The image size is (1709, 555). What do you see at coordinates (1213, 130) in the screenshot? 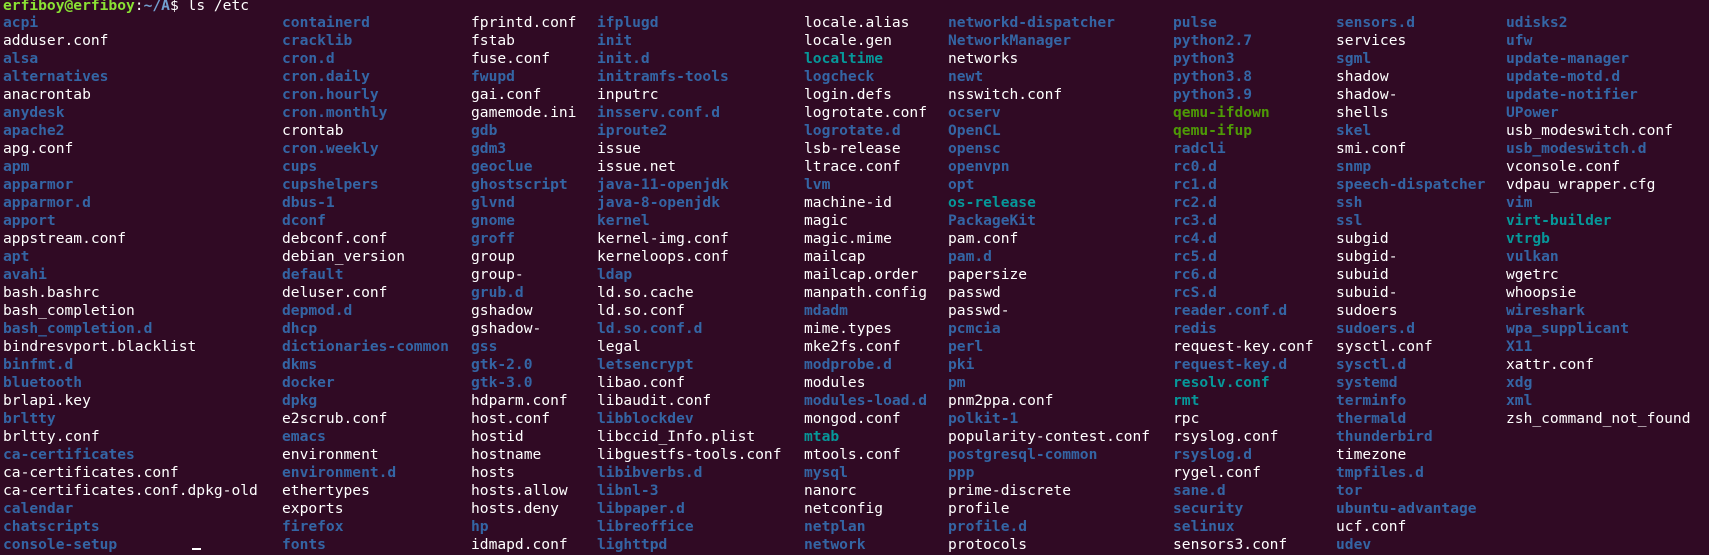
I see `executable-entry: qemu-ifup` at bounding box center [1213, 130].